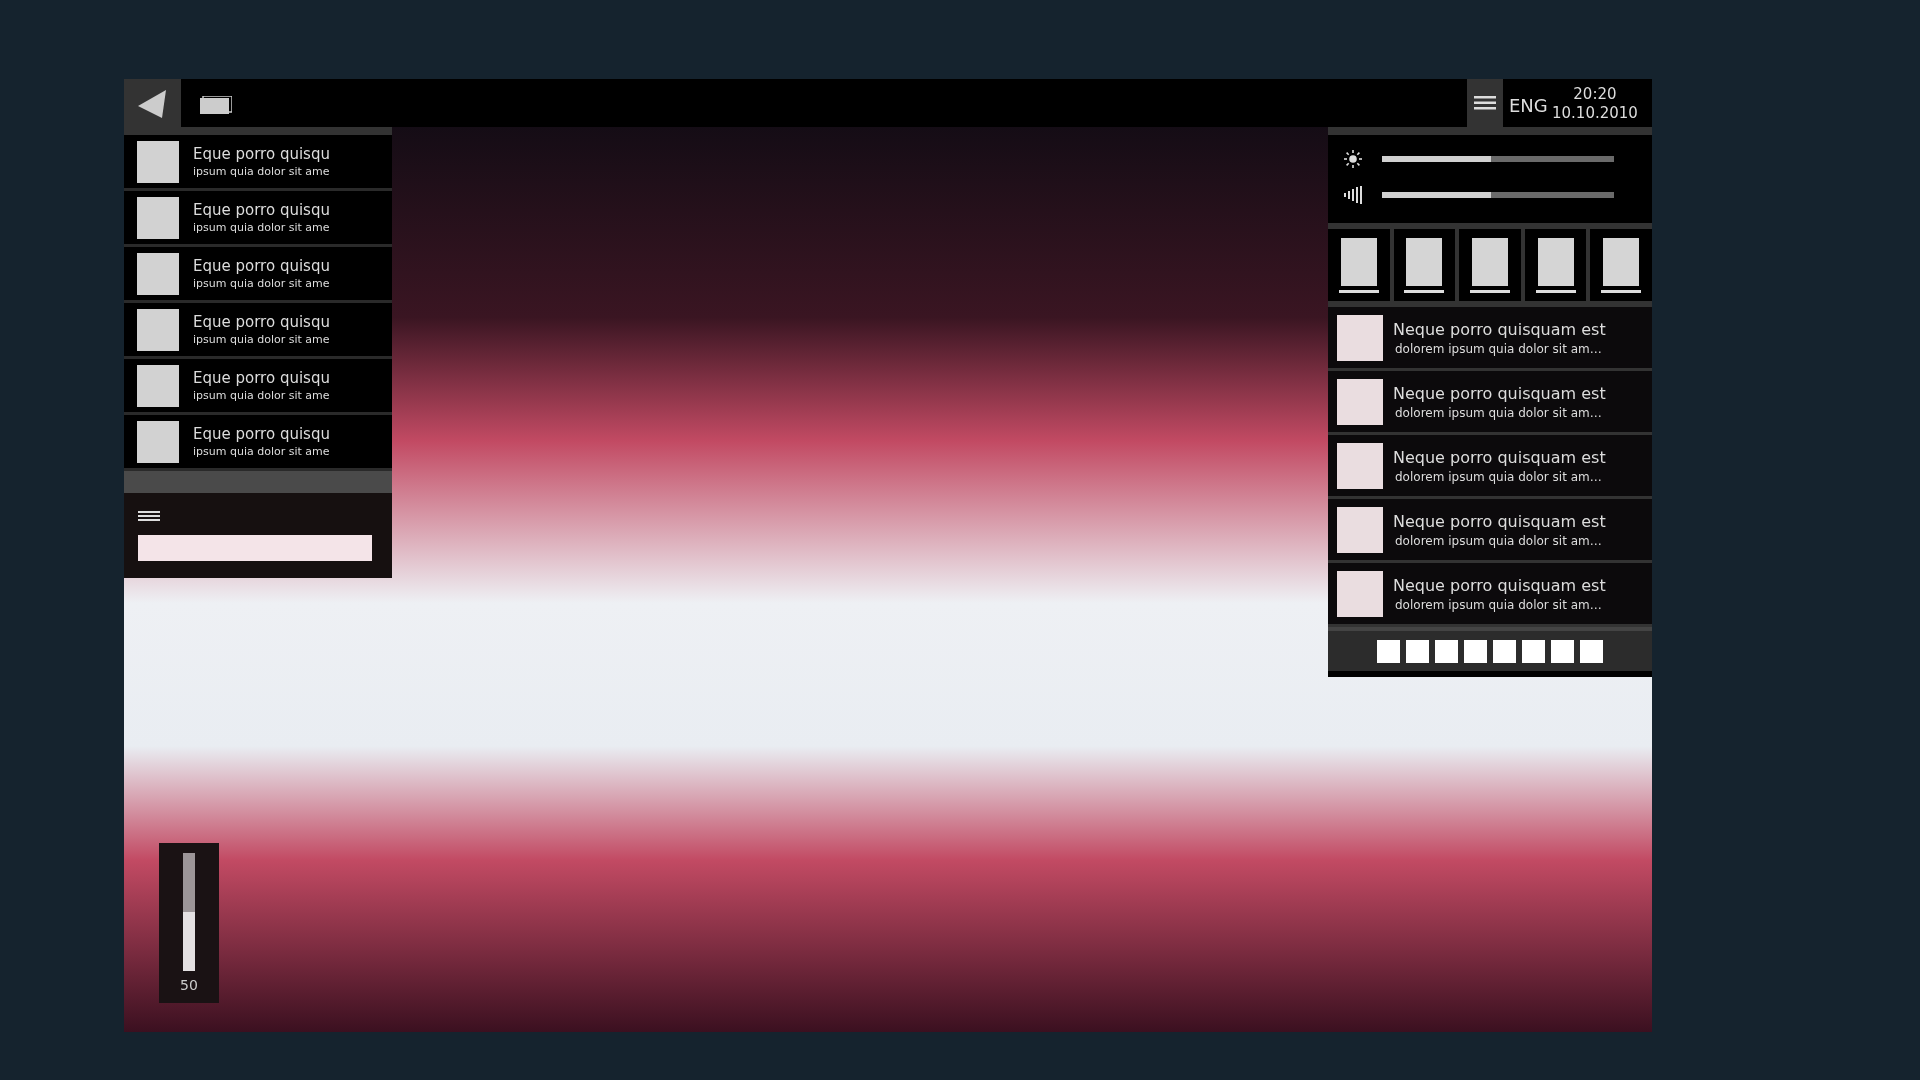 The width and height of the screenshot is (1920, 1080). Describe the element at coordinates (1353, 195) in the screenshot. I see `signal-bars-icon` at that location.